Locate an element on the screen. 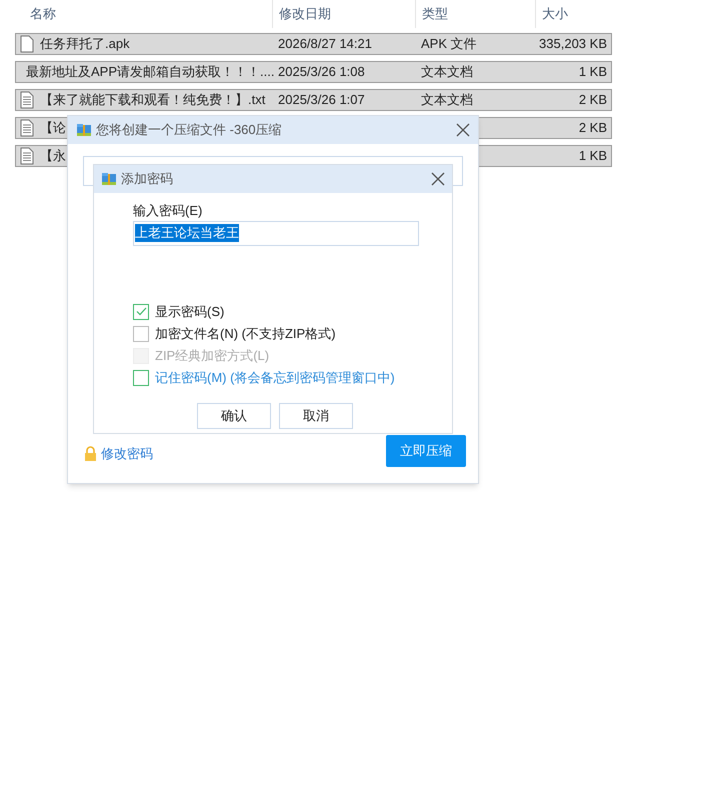 The height and width of the screenshot is (789, 706). modified-date: 2025/3/26 1:08 is located at coordinates (321, 72).